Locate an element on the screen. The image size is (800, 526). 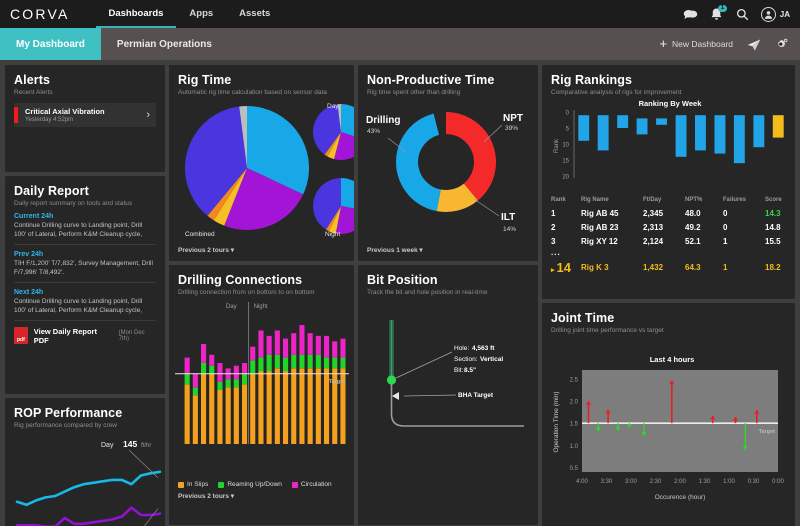
cell-rank: ▸ 14 is located at coordinates (561, 267).